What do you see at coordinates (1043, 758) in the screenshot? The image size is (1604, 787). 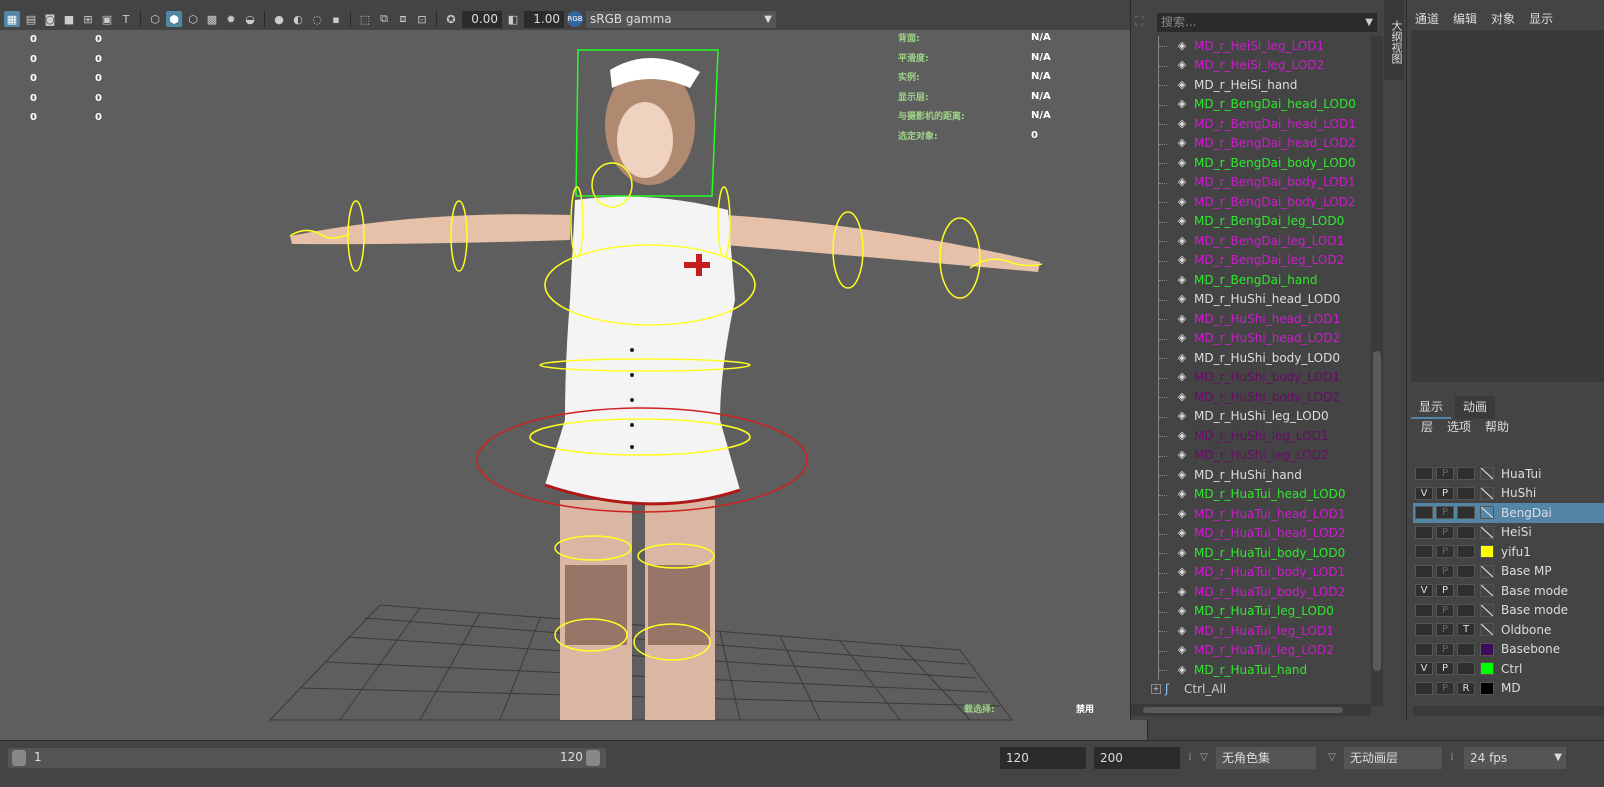 I see `playback-end-field: 120` at bounding box center [1043, 758].